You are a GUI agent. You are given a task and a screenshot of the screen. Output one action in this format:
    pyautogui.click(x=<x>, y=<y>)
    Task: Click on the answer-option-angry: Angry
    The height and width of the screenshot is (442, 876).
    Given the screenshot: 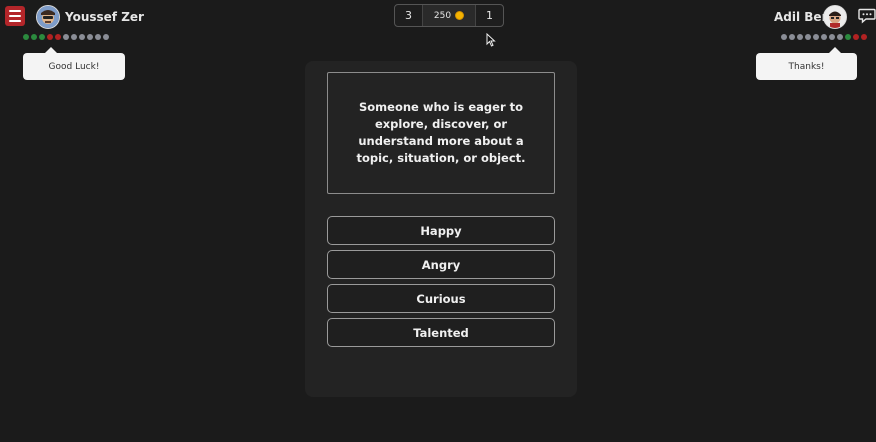 What is the action you would take?
    pyautogui.click(x=441, y=264)
    